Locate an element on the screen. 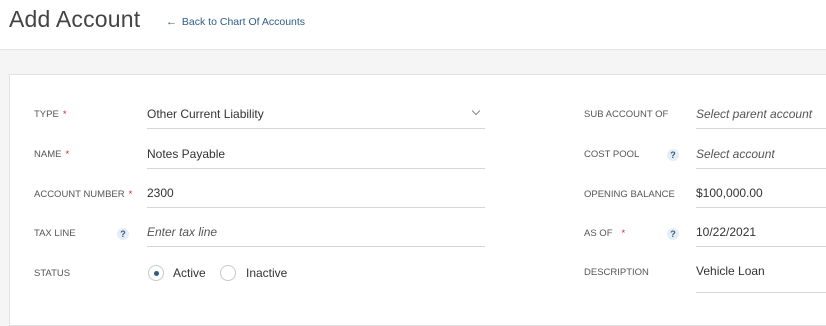  sub-account-of-label: SUB ACCOUNT OF is located at coordinates (626, 114).